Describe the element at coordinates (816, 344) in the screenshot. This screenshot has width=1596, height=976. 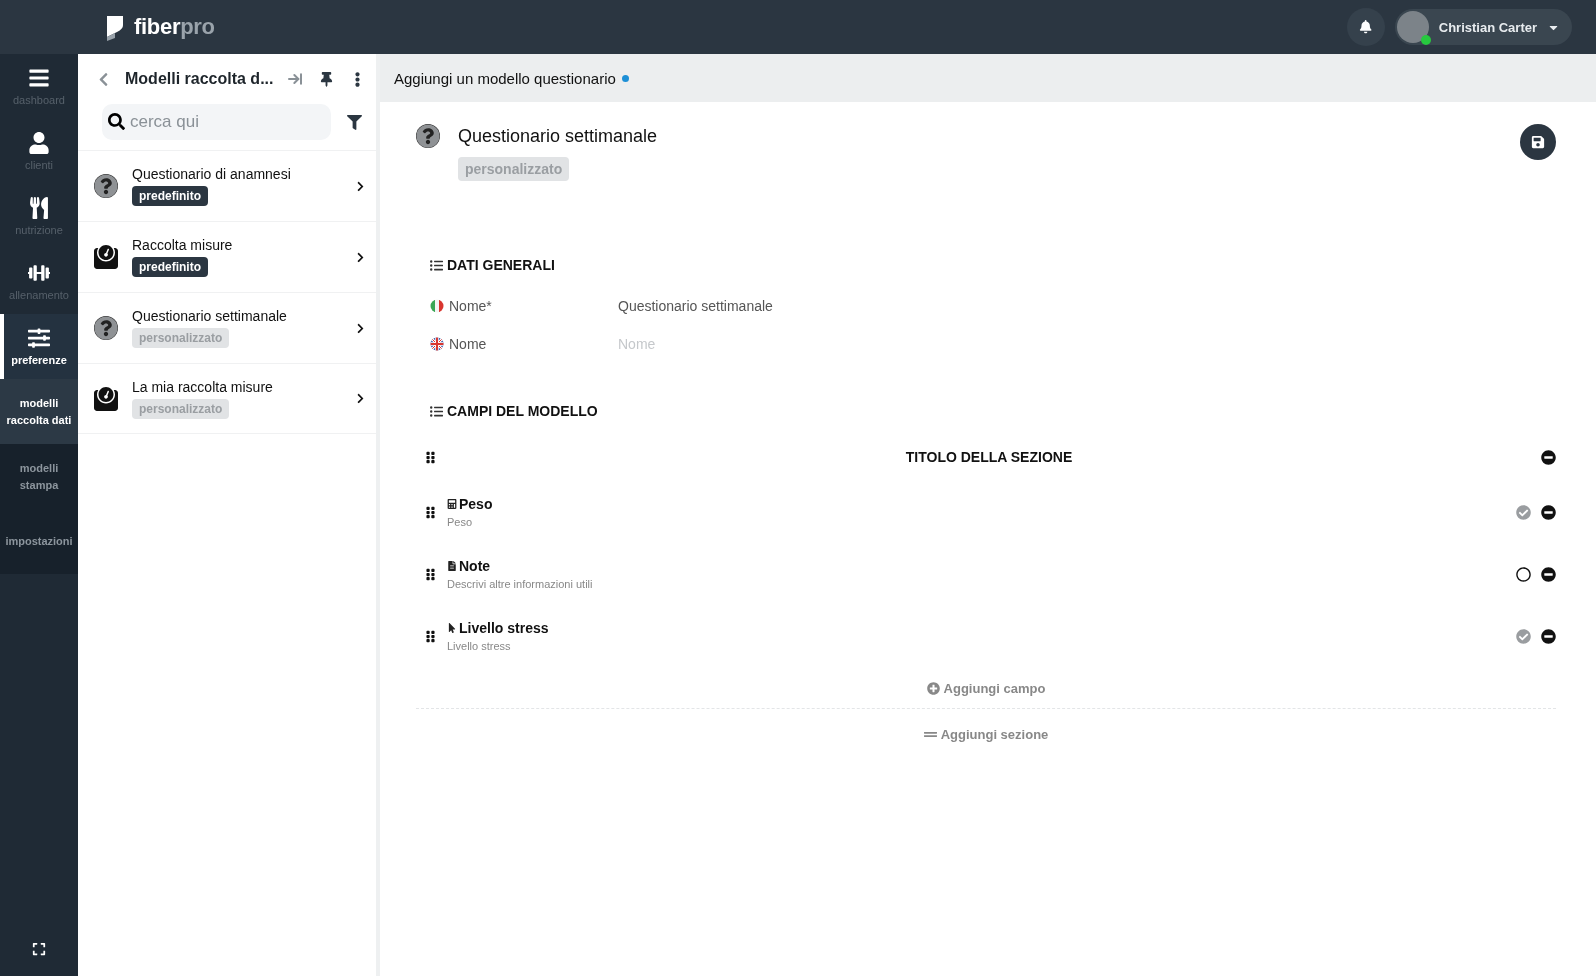
I see `name-input-field: Nome` at that location.